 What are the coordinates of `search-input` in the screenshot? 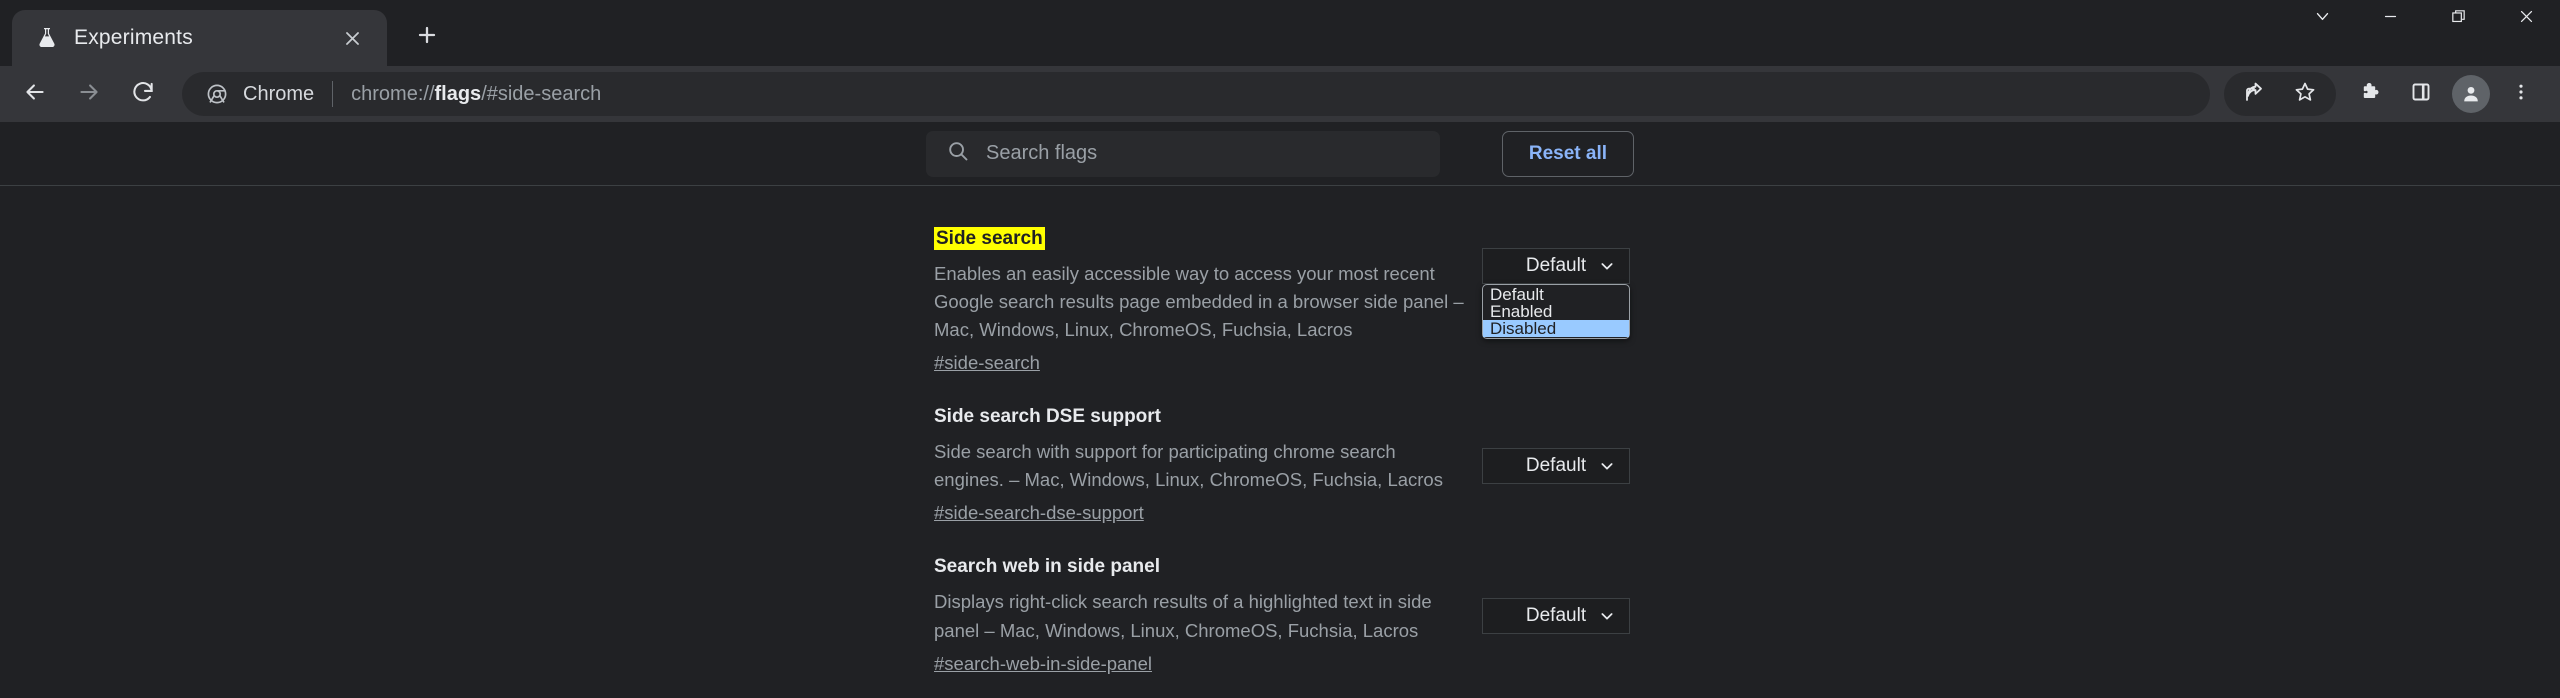 It's located at (1203, 153).